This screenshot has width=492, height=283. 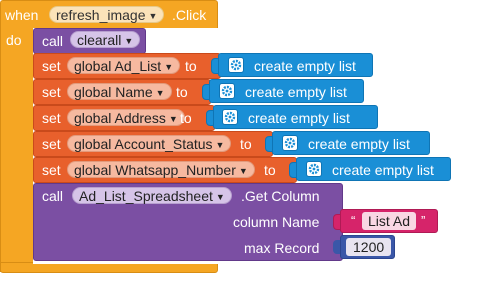 What do you see at coordinates (353, 220) in the screenshot?
I see `quote-open: “` at bounding box center [353, 220].